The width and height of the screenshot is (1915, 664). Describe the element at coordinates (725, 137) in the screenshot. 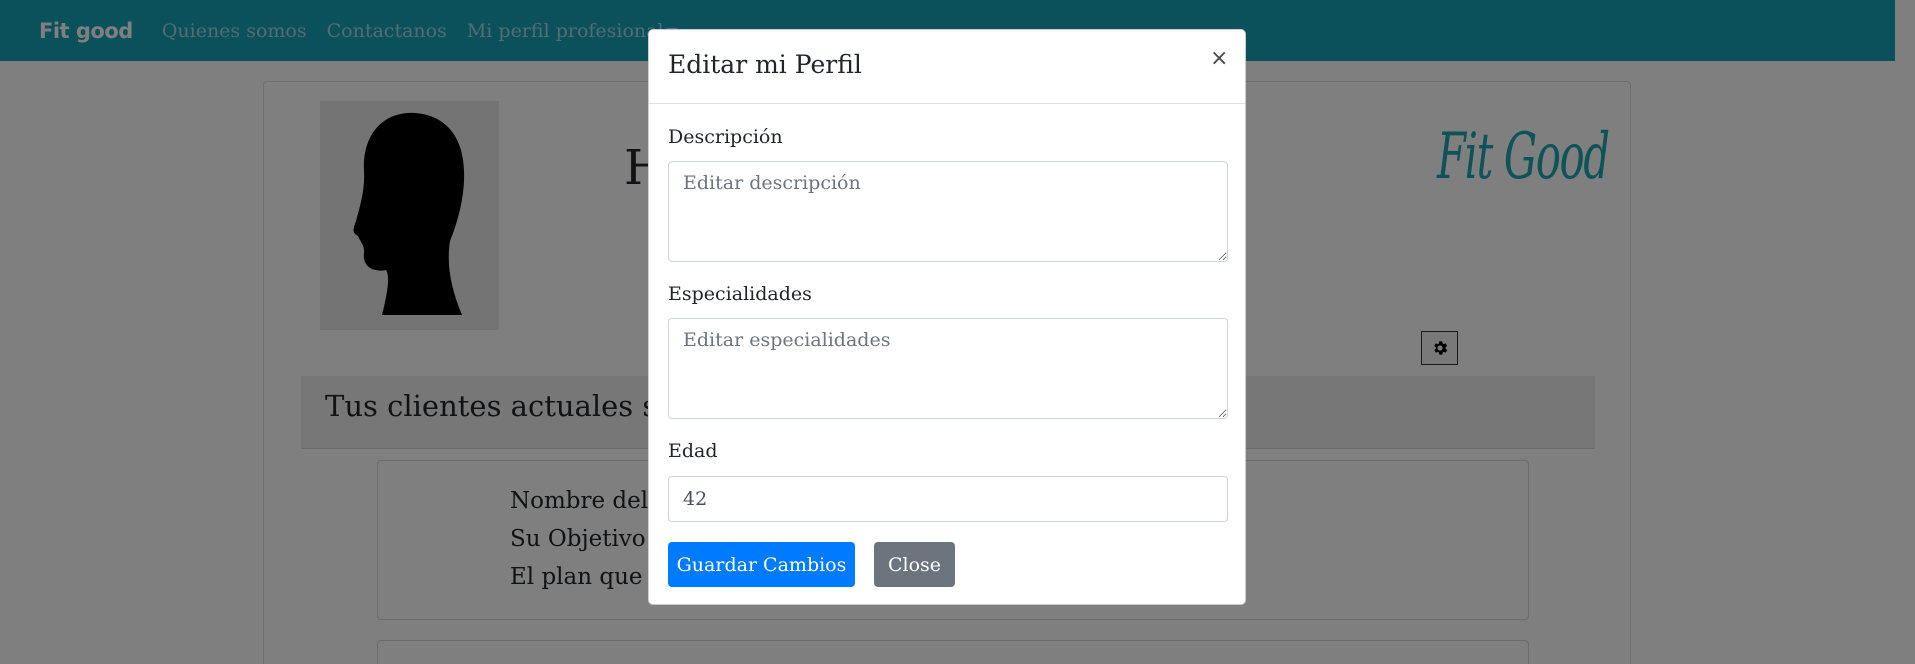

I see `descripcion-label: Descripción` at that location.